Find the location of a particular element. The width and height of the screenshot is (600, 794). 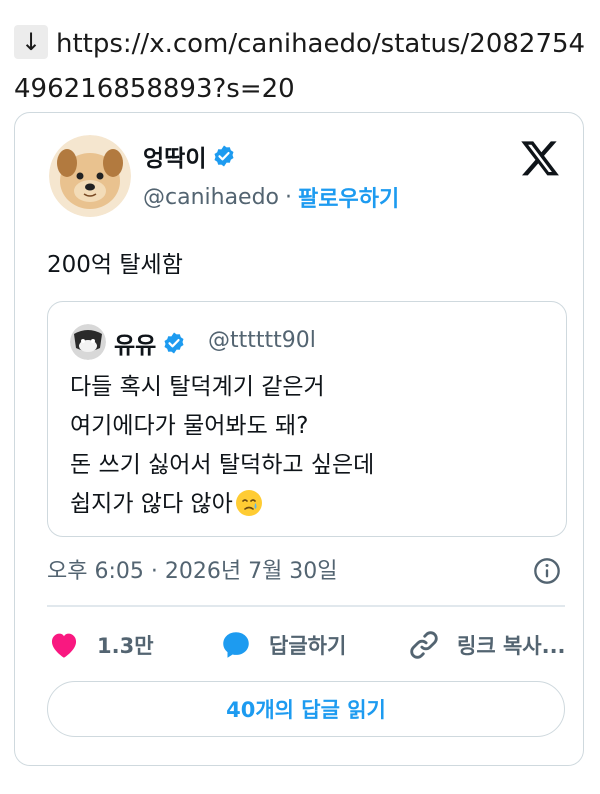

quoted-line: 다들 혹시 탈덕계기 같은거 is located at coordinates (197, 387).